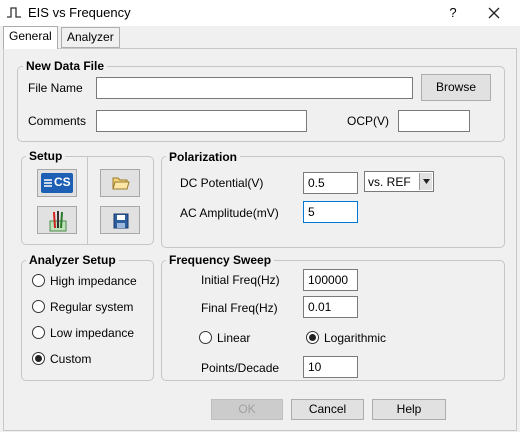  Describe the element at coordinates (330, 307) in the screenshot. I see `final-freq-field: 0.01` at that location.